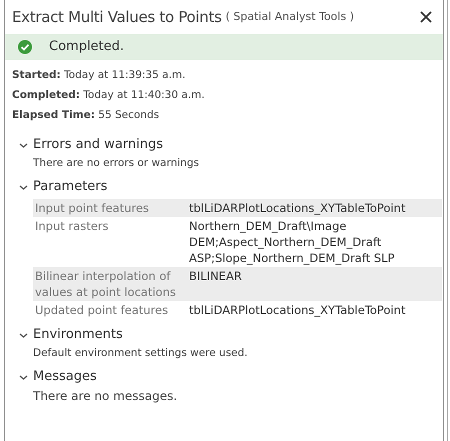  Describe the element at coordinates (72, 226) in the screenshot. I see `parameter-name: Input rasters` at that location.